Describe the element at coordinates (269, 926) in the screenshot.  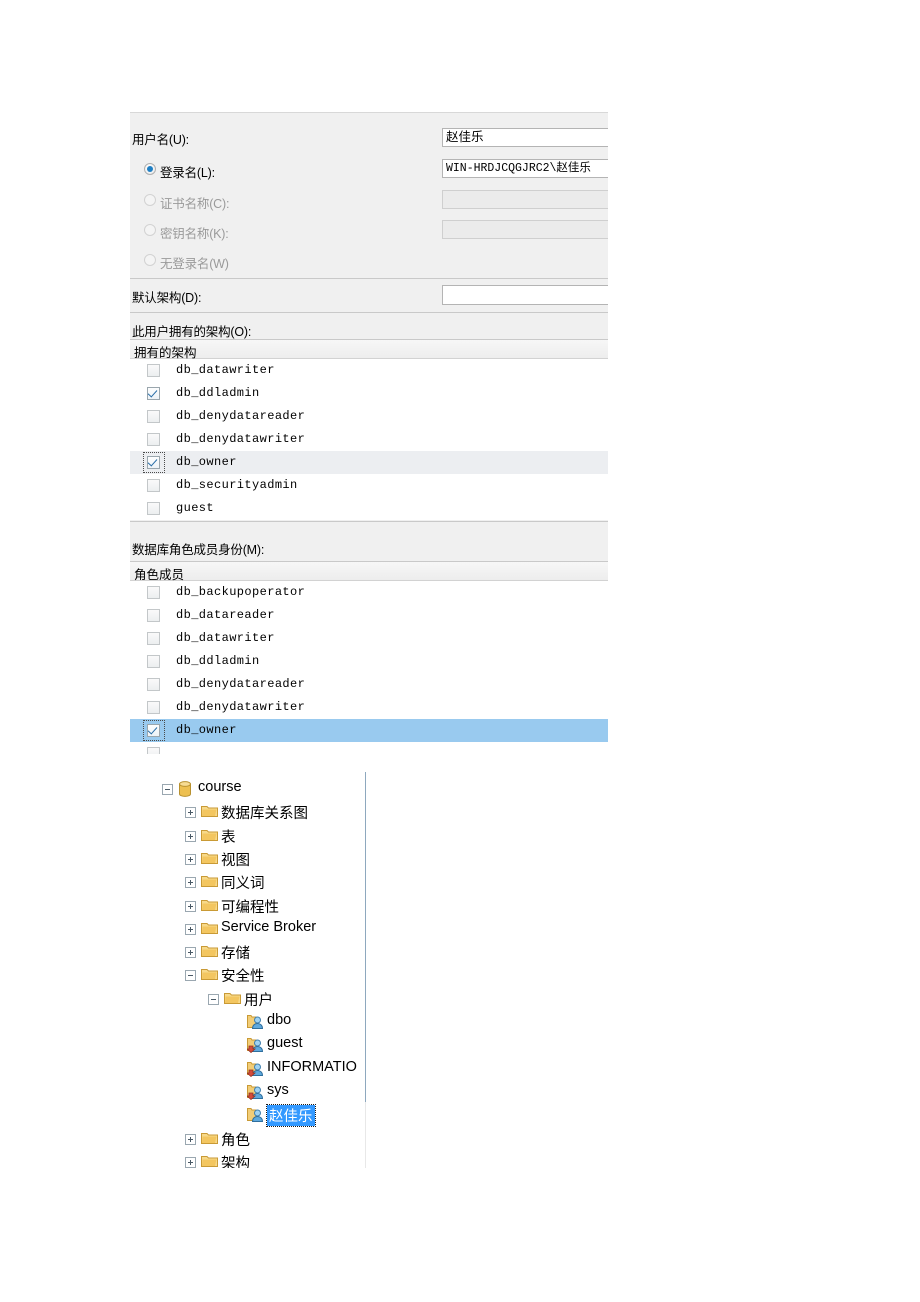
I see `tree-node-label: Service Broker` at that location.